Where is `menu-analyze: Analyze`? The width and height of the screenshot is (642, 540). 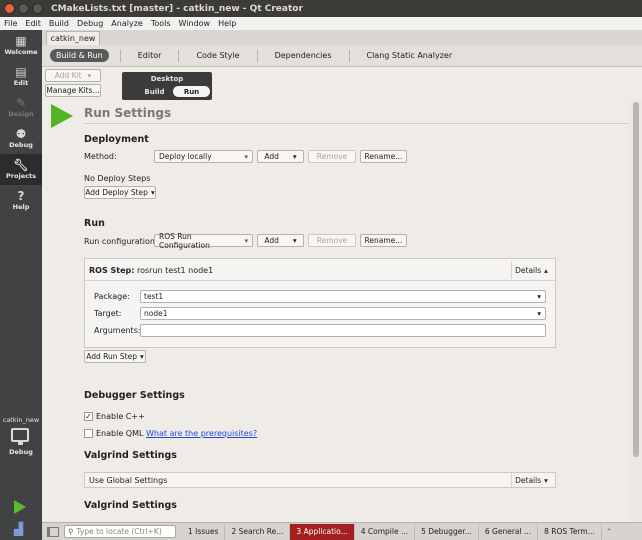
menu-analyze: Analyze is located at coordinates (127, 23).